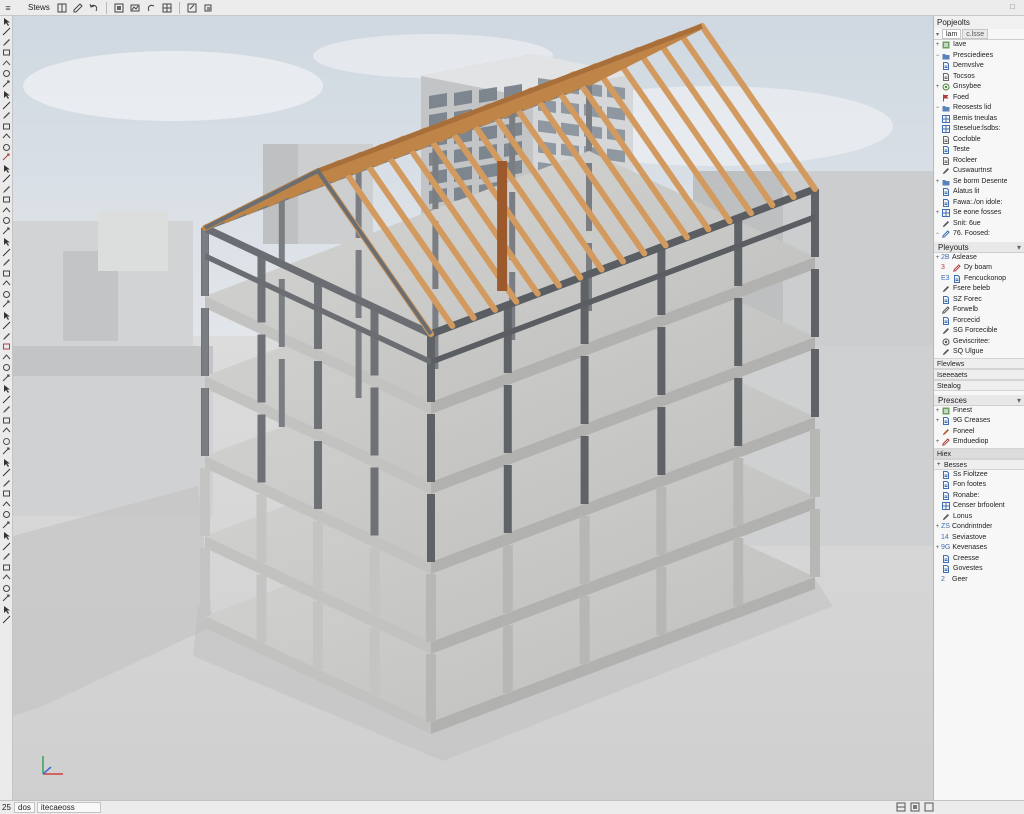 The height and width of the screenshot is (814, 1024). What do you see at coordinates (979, 400) in the screenshot?
I see `presets-header: Presces ▾` at bounding box center [979, 400].